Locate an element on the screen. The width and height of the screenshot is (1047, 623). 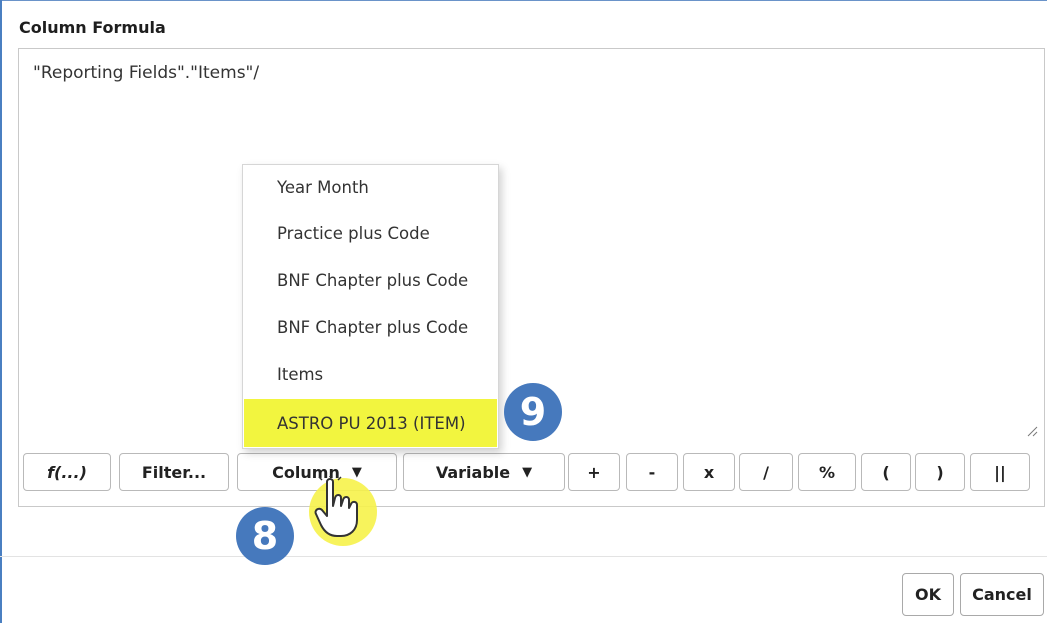
percent-button: % is located at coordinates (827, 472).